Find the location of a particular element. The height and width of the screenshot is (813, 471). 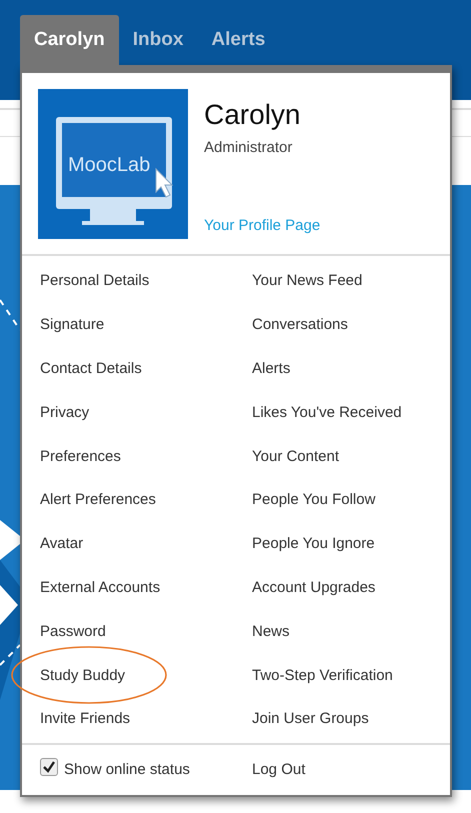

menu-item: Personal Details is located at coordinates (95, 281).